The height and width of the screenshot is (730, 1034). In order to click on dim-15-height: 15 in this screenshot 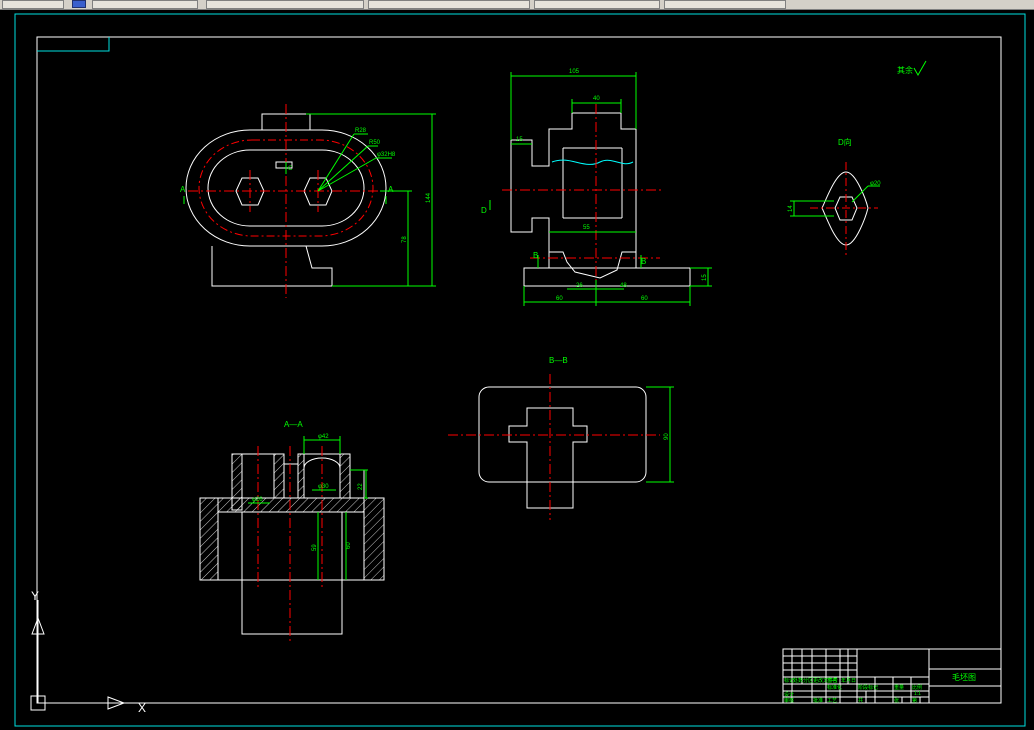, I will do `click(705, 277)`.